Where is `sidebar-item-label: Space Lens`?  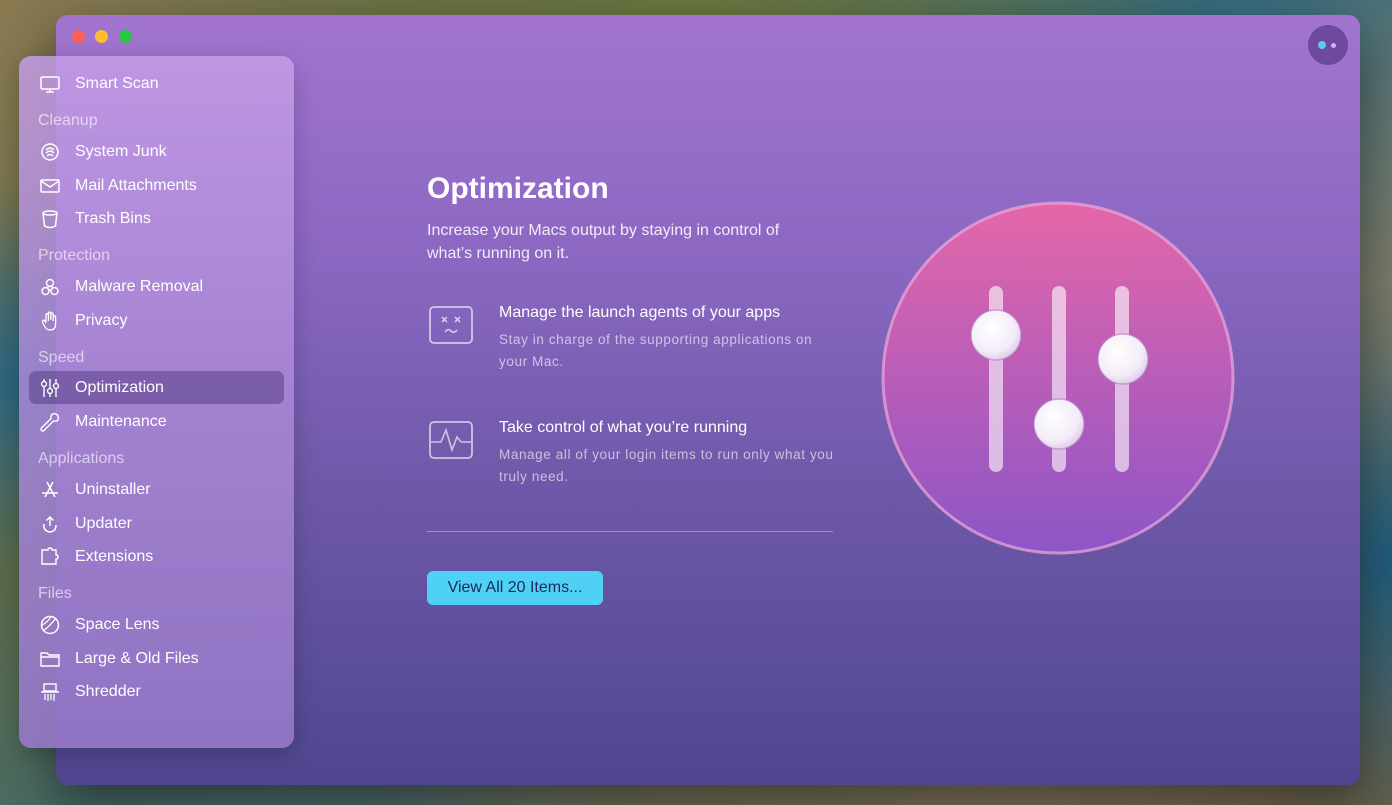 sidebar-item-label: Space Lens is located at coordinates (117, 624).